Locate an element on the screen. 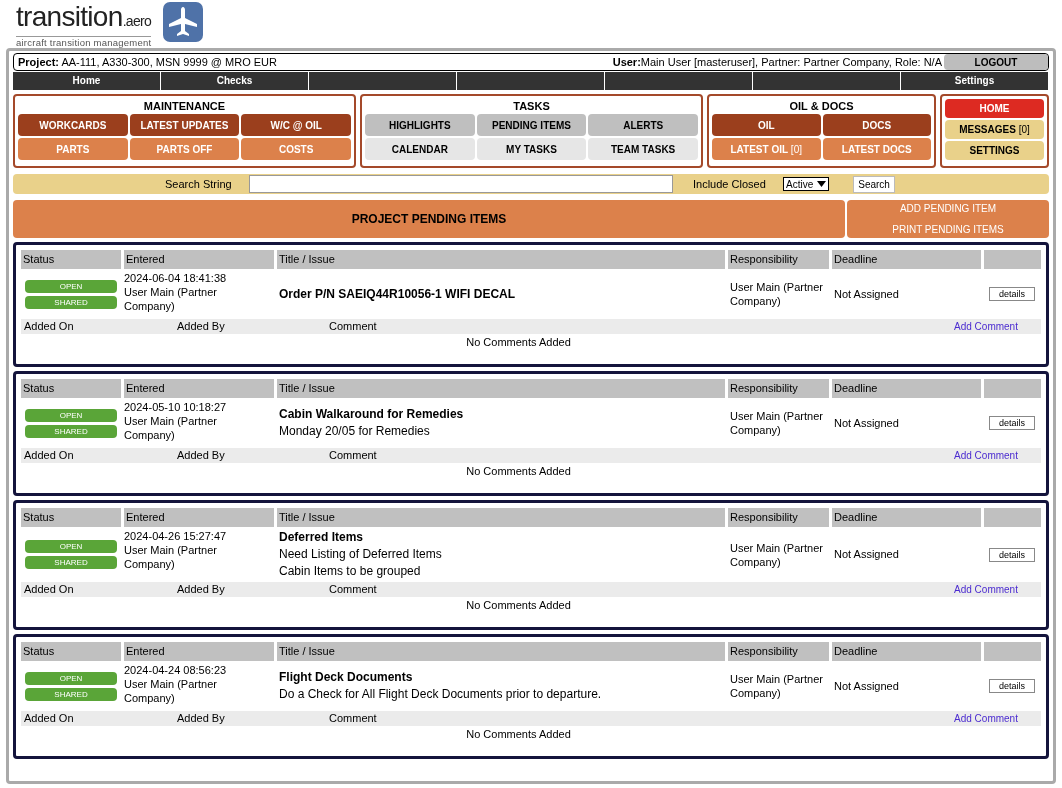 The width and height of the screenshot is (1062, 788). status-dropdown: Active is located at coordinates (806, 184).